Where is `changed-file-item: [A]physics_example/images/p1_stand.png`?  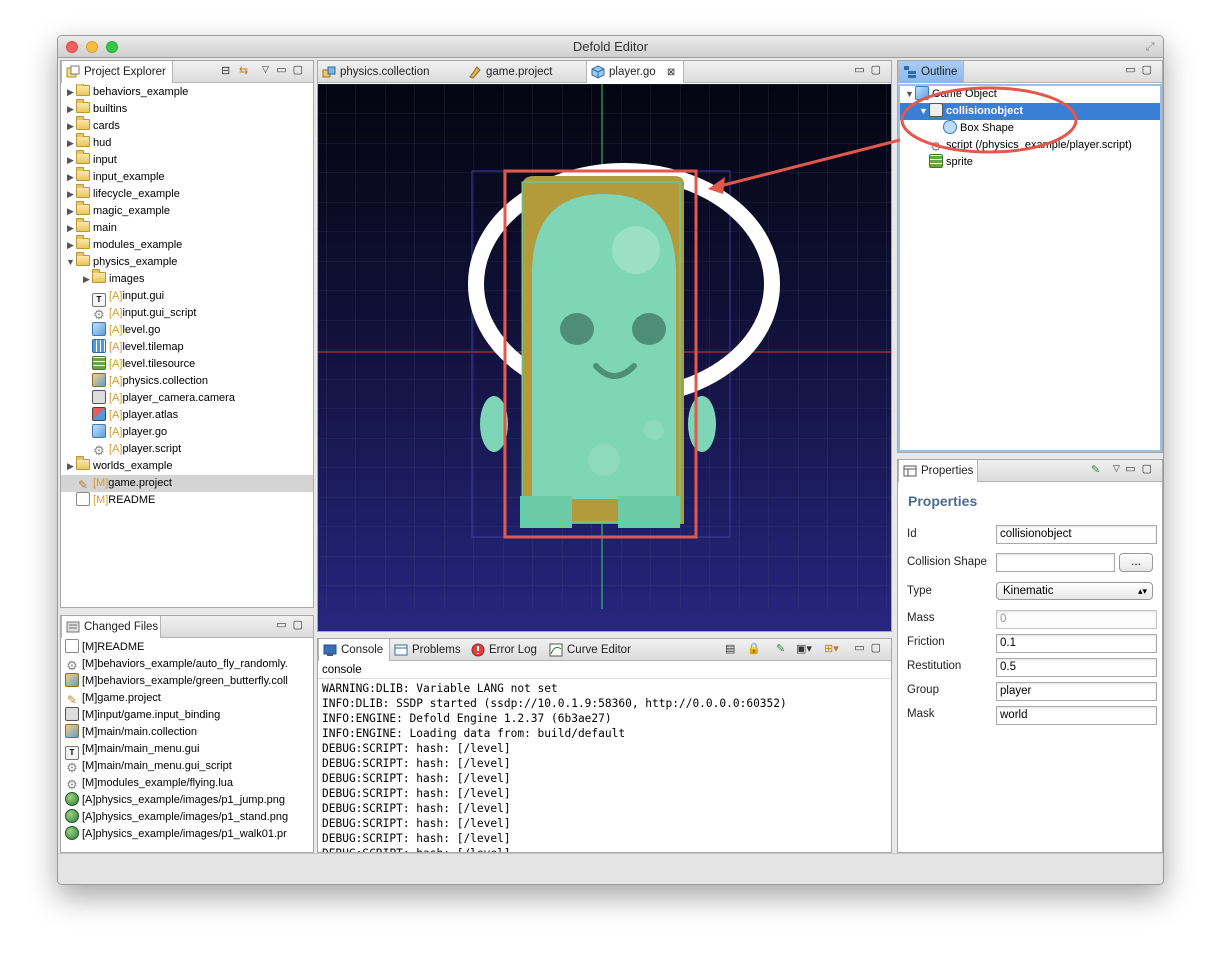
changed-file-item: [A]physics_example/images/p1_stand.png is located at coordinates (189, 817).